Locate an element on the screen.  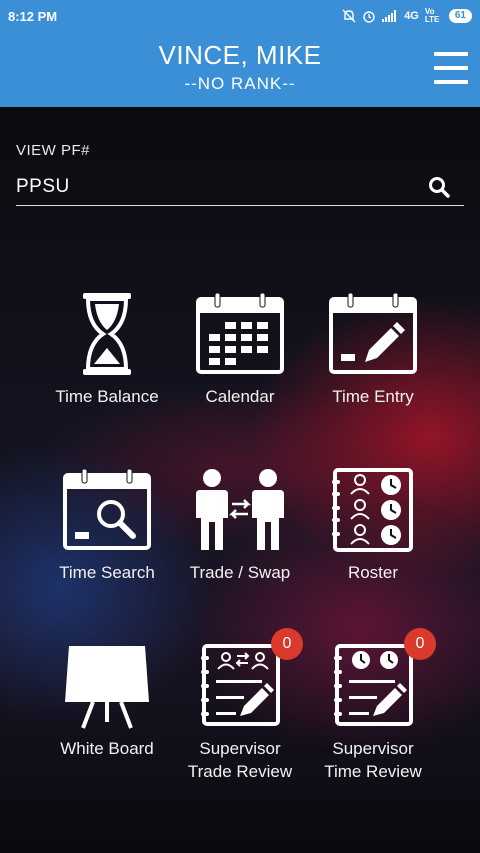
tile-trade-swap: Trade / Swap is located at coordinates (240, 551).